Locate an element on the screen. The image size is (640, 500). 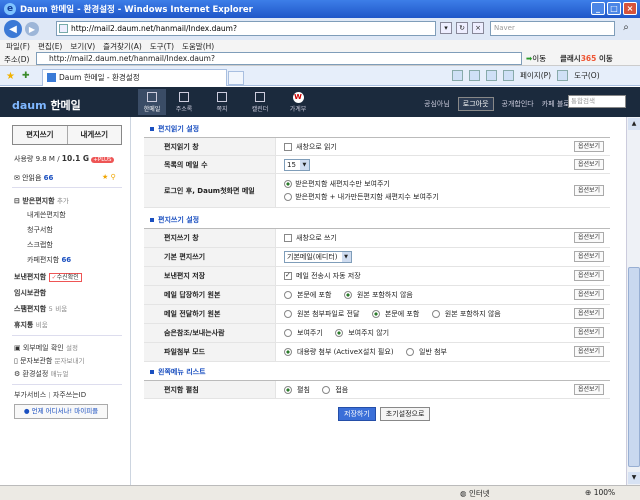
new-window-read-checkbox is located at coordinates (288, 146).